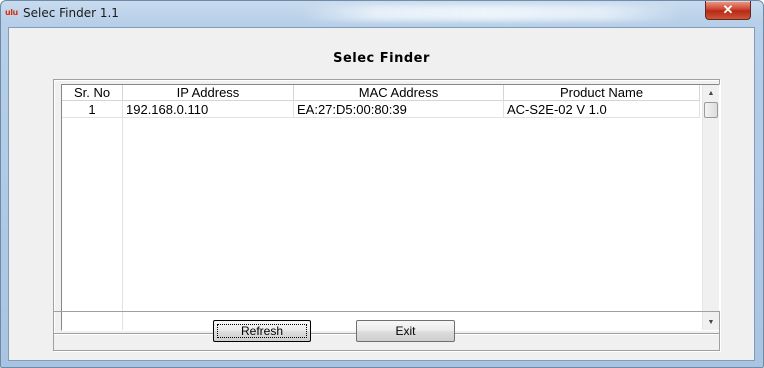 The height and width of the screenshot is (368, 764). Describe the element at coordinates (11, 12) in the screenshot. I see `app-logo-icon: ulu` at that location.